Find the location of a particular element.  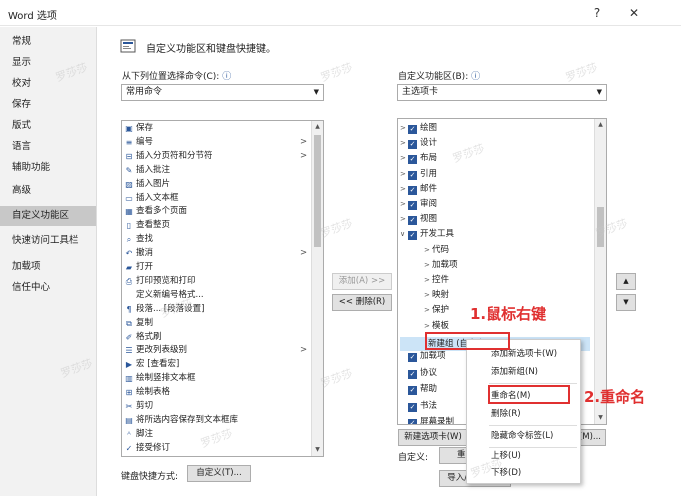

command-item: ▶ 宏 [查看宏] is located at coordinates (151, 364).